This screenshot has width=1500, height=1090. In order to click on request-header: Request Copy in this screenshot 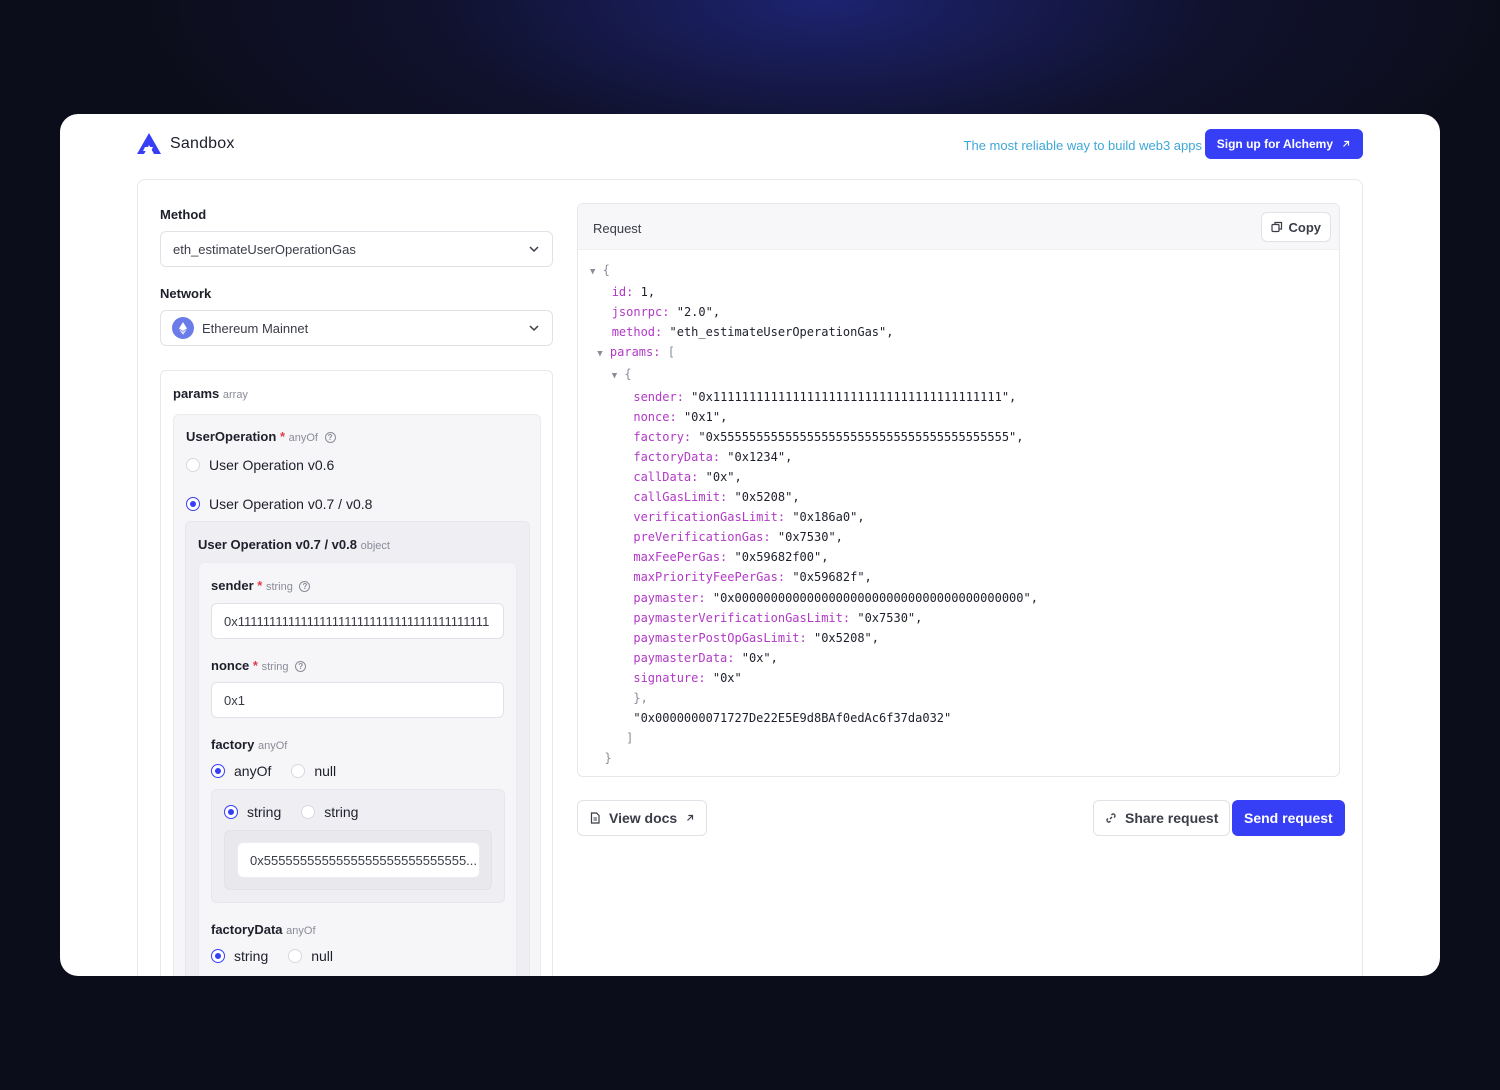, I will do `click(958, 227)`.